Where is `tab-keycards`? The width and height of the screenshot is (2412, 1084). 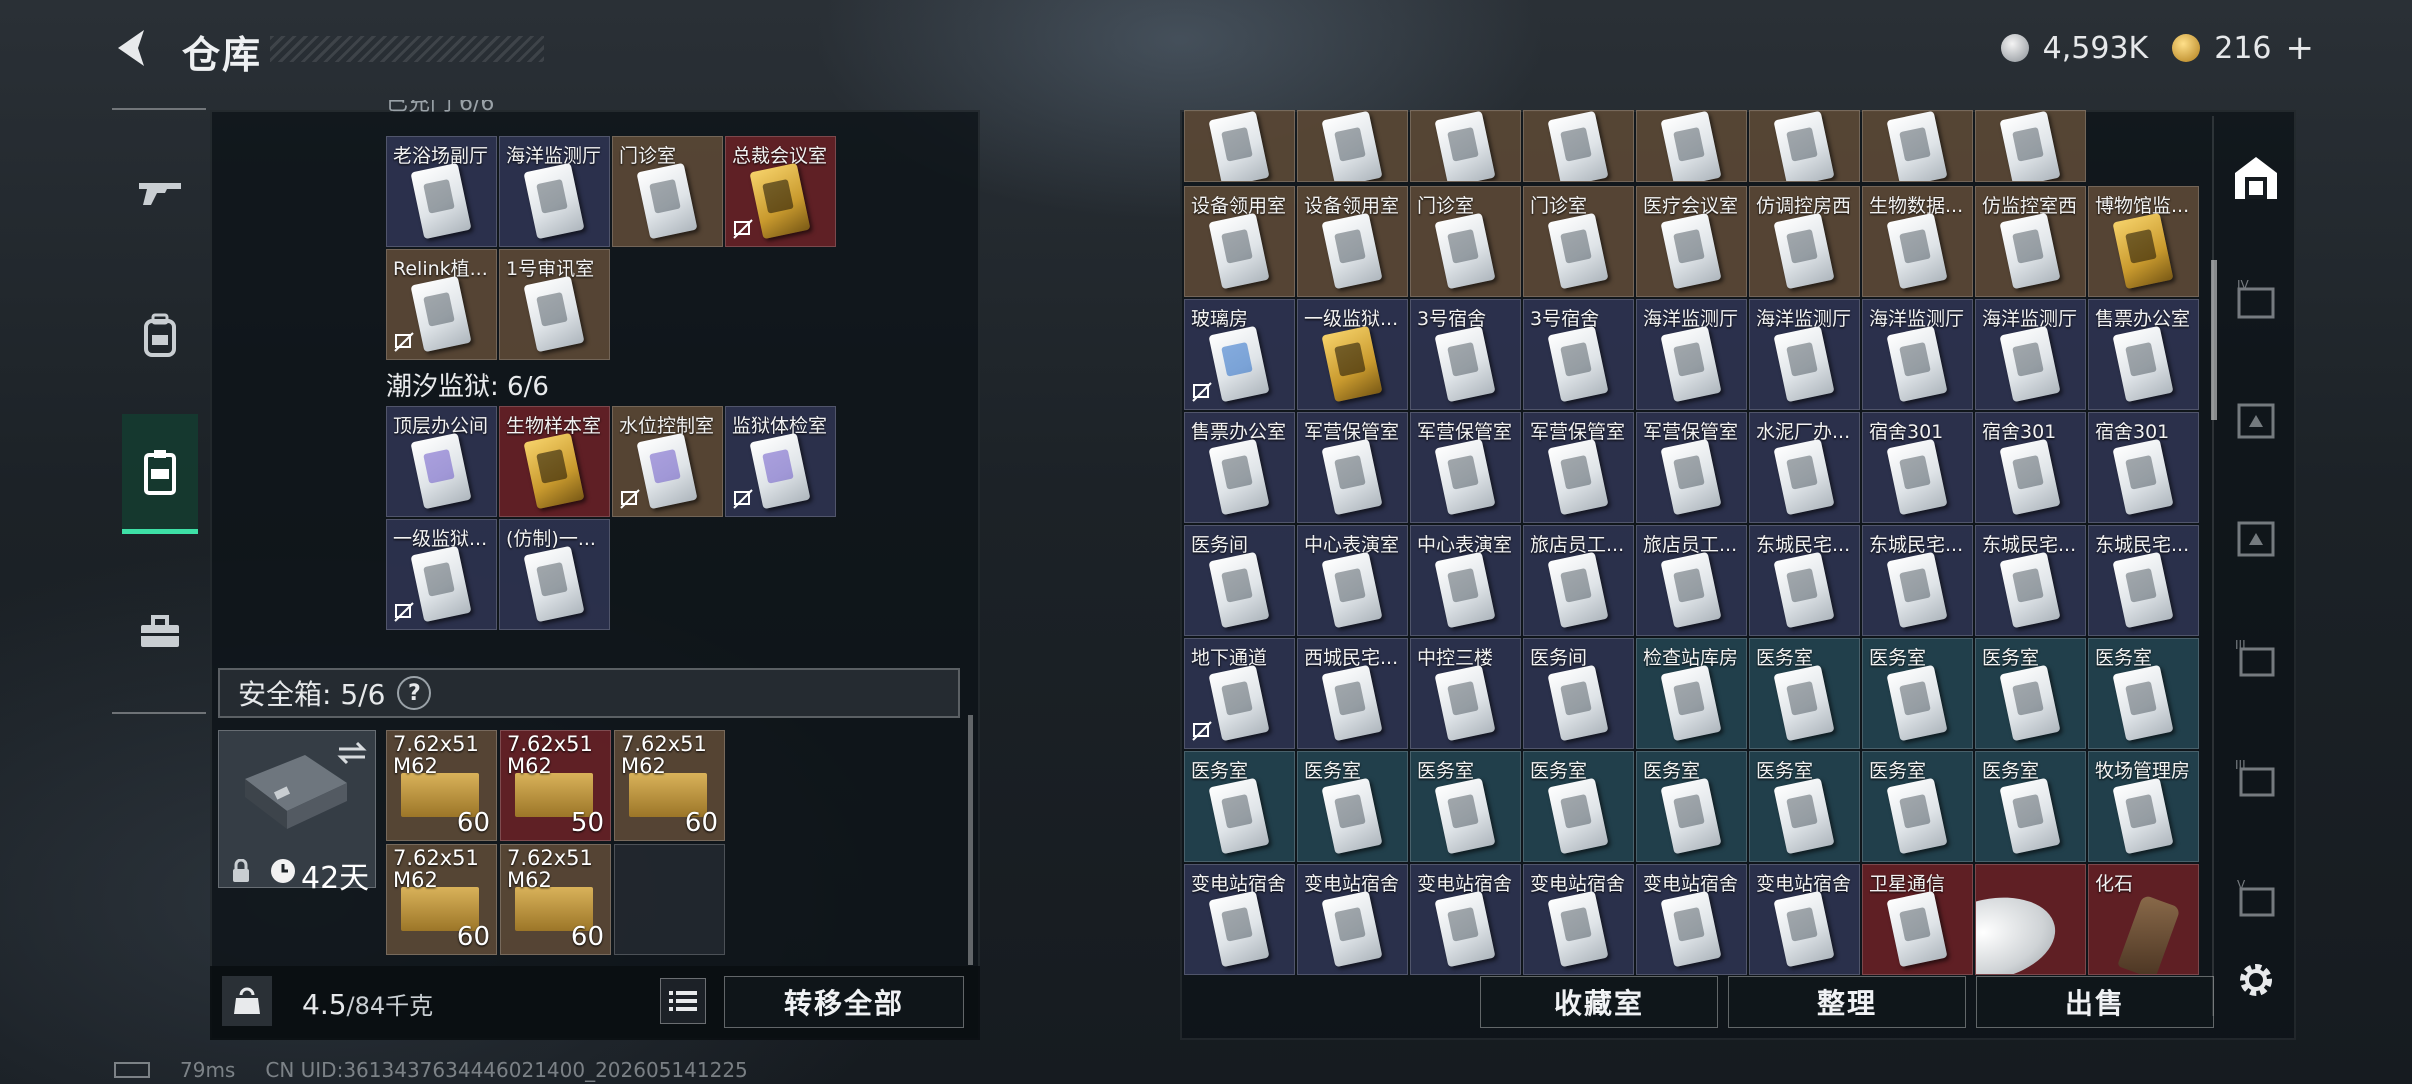 tab-keycards is located at coordinates (160, 474).